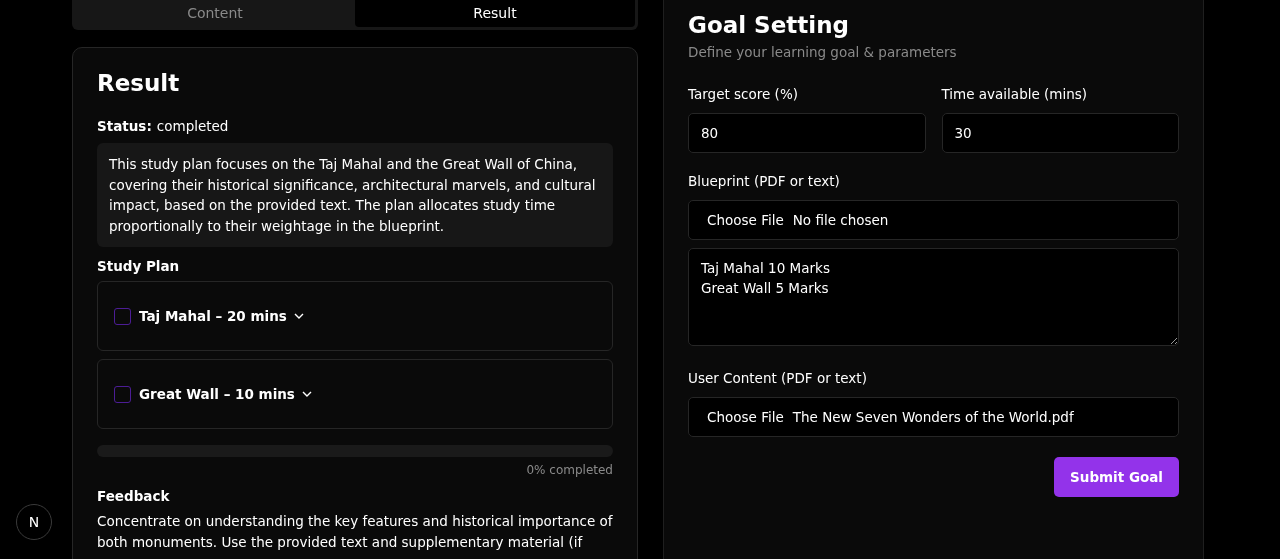 The height and width of the screenshot is (559, 1280). I want to click on input-field: 30, so click(1060, 133).